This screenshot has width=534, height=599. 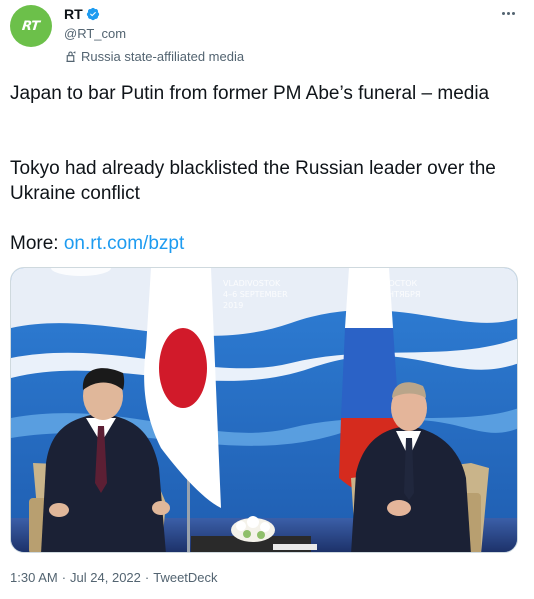 What do you see at coordinates (34, 577) in the screenshot?
I see `tweet-time: 1:30 AM` at bounding box center [34, 577].